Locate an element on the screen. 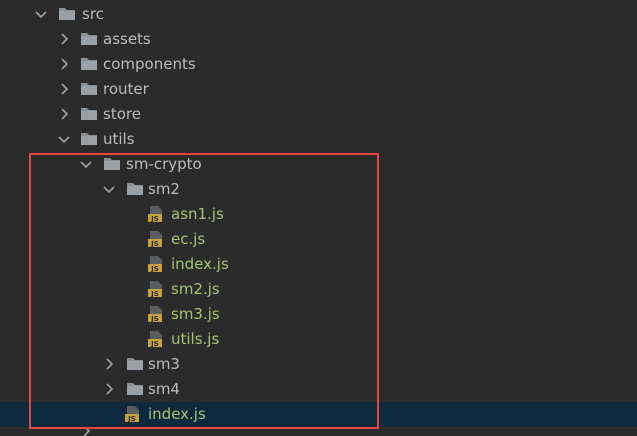  tree-row-label: store is located at coordinates (122, 114).